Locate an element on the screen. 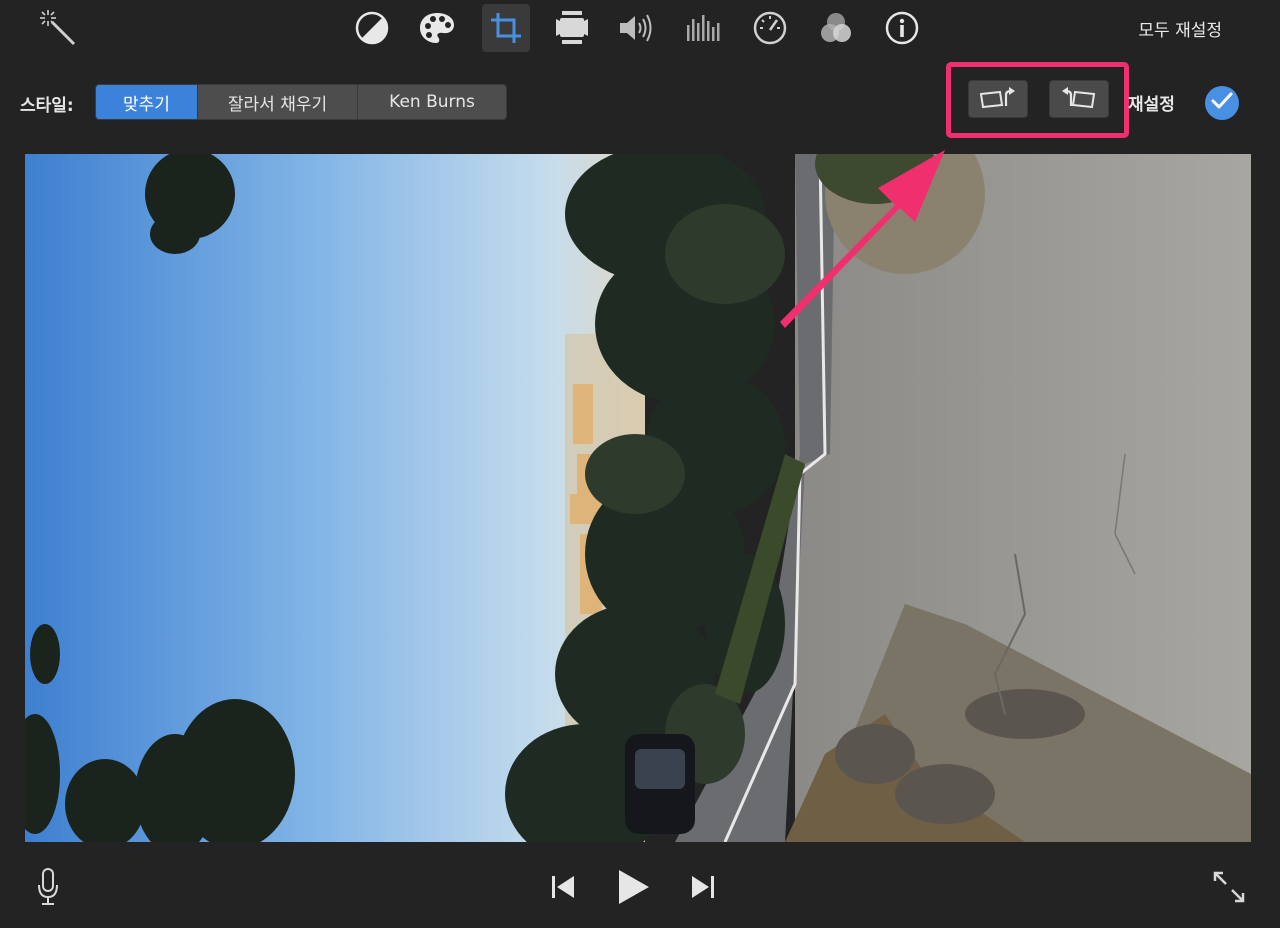 The image size is (1280, 928). reset-button: 재설정 is located at coordinates (1151, 102).